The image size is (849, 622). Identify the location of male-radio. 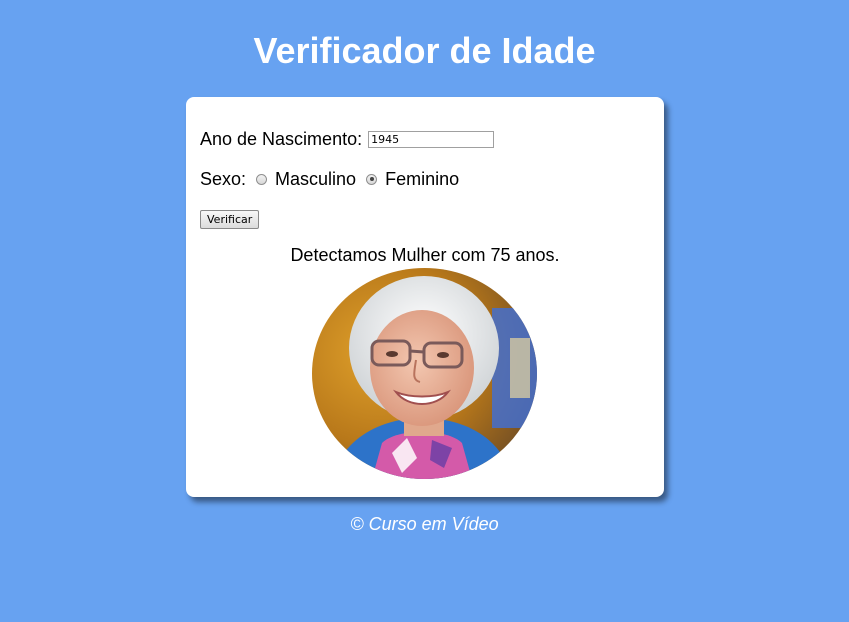
(262, 179).